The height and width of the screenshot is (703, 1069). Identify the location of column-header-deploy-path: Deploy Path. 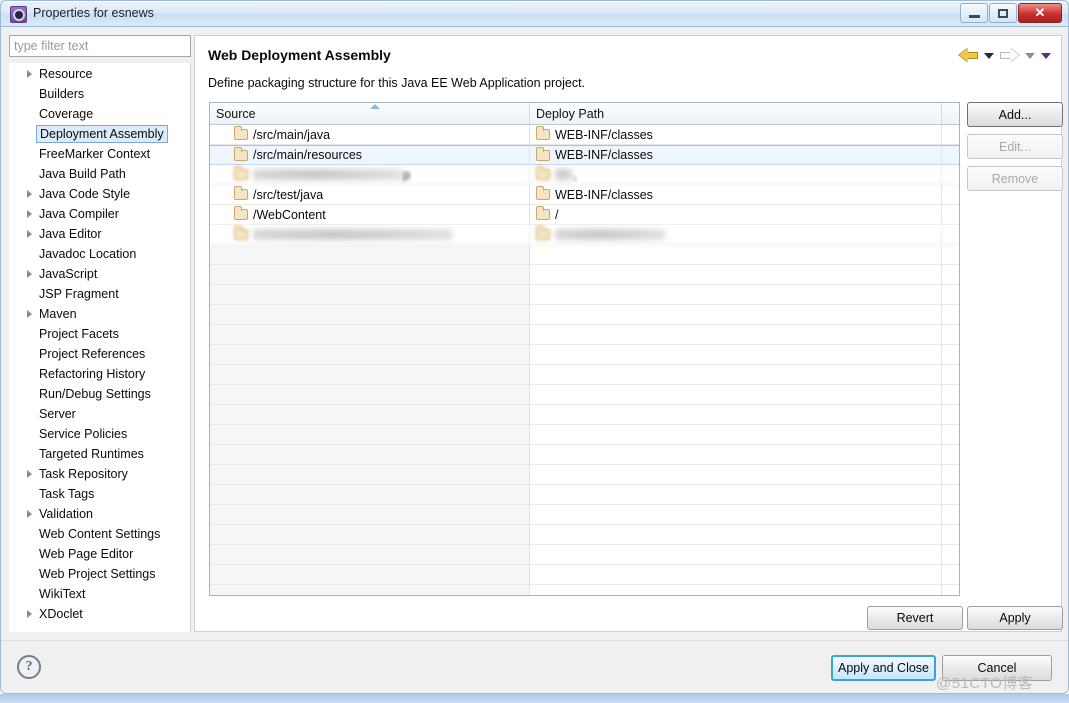
(736, 113).